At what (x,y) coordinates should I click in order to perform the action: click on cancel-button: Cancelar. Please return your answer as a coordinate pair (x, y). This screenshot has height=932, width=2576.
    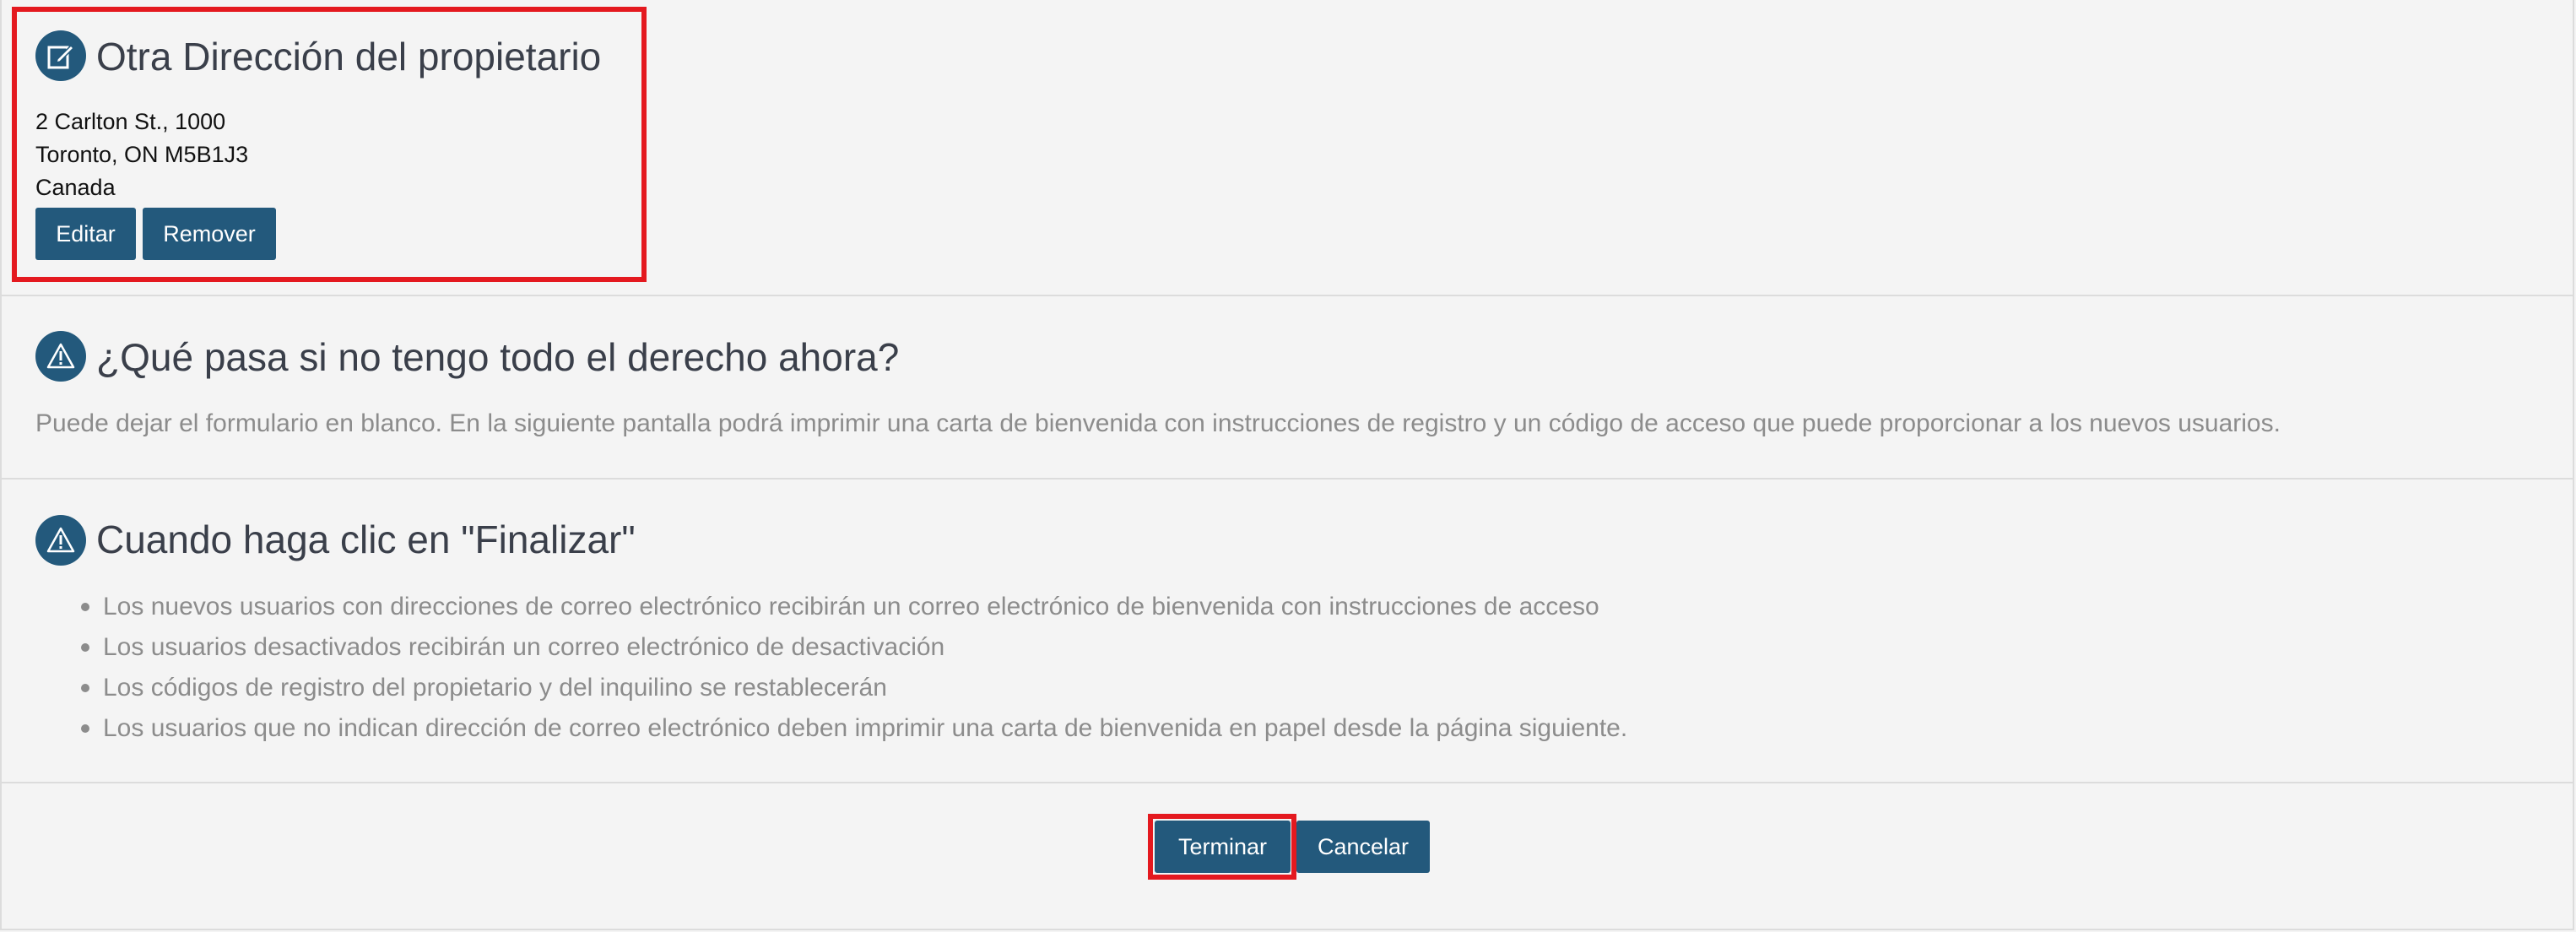
    Looking at the image, I should click on (1363, 847).